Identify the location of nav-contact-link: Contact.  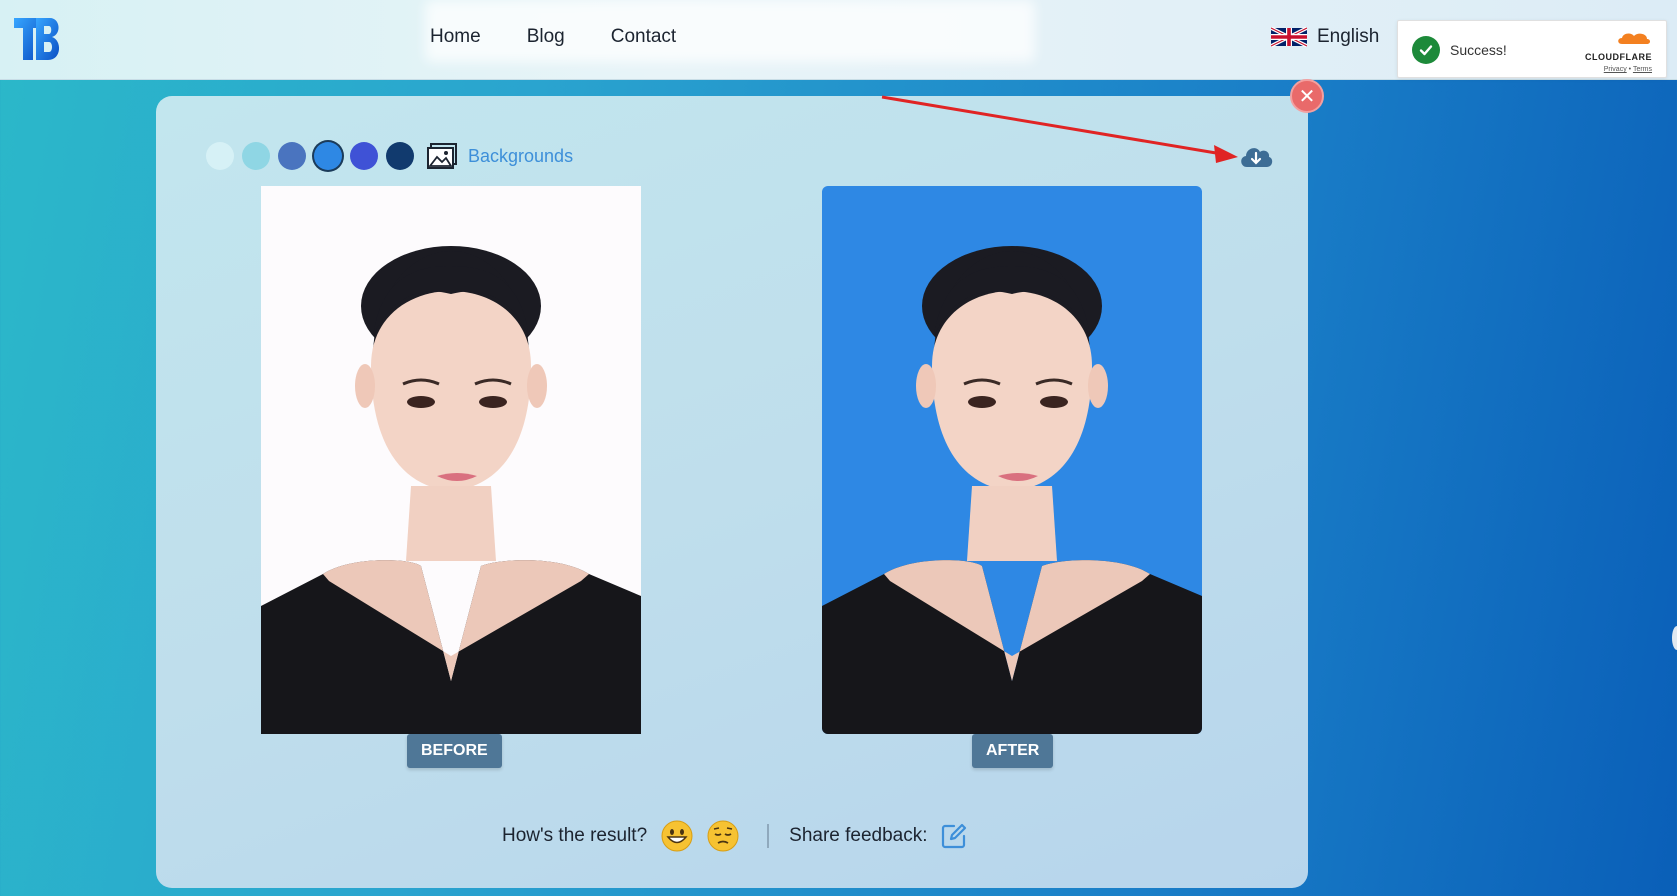
(643, 37).